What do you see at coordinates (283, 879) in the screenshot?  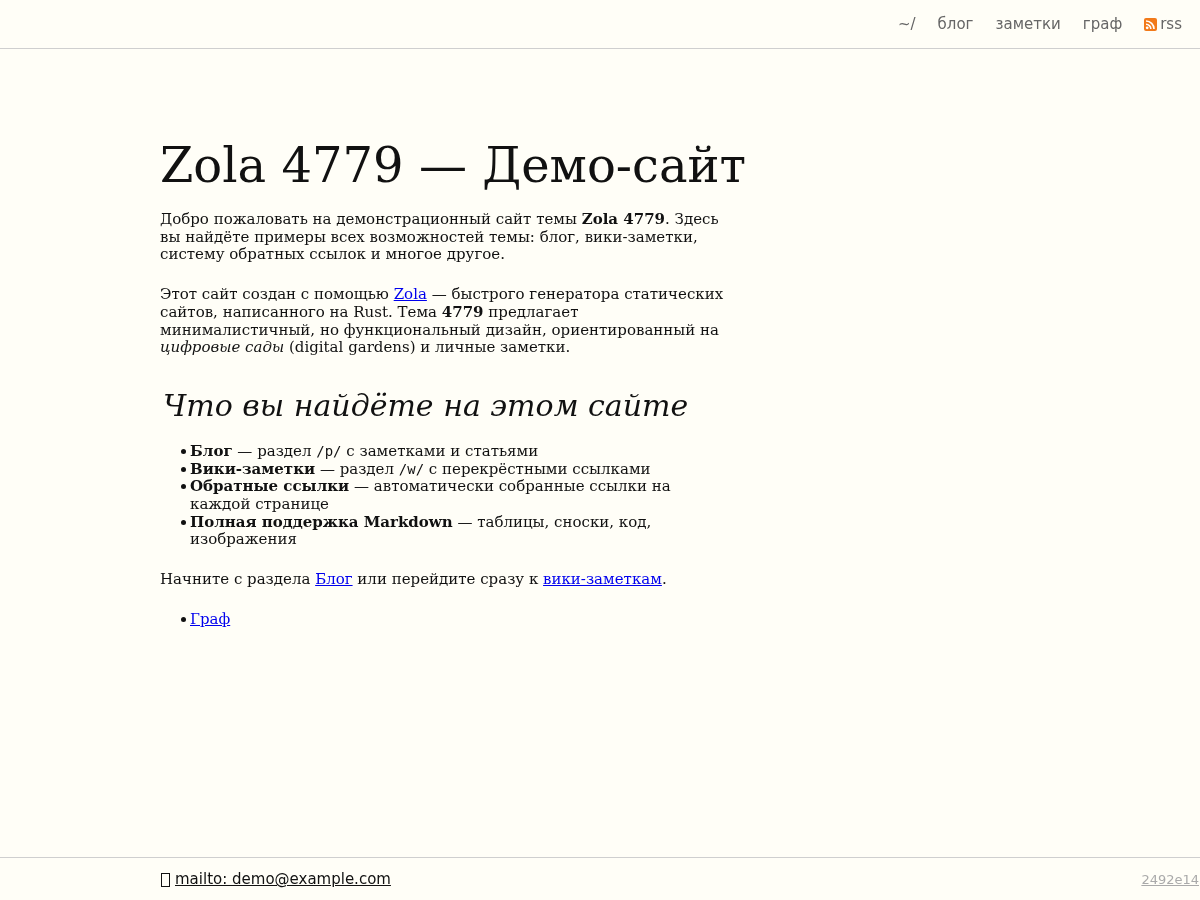 I see `email-link: mailto: demo@example.com` at bounding box center [283, 879].